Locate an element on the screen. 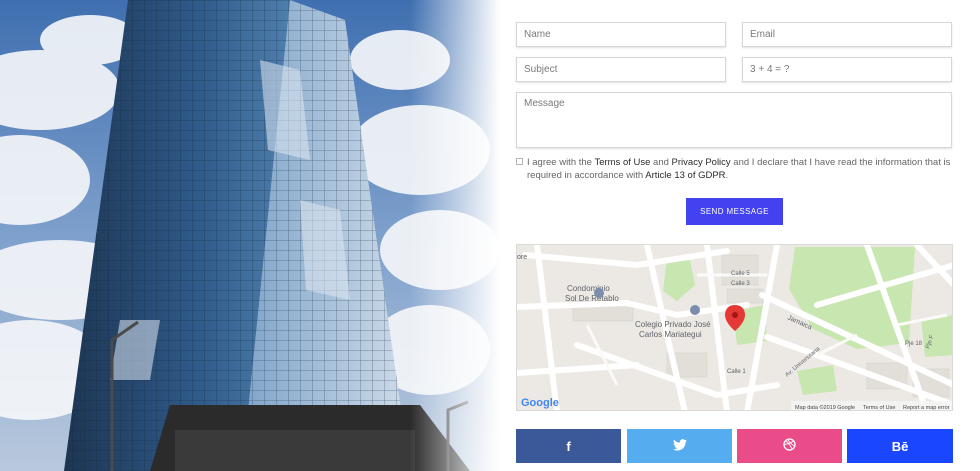 Image resolution: width=980 pixels, height=471 pixels. consent-prefix: I agree with the is located at coordinates (561, 162).